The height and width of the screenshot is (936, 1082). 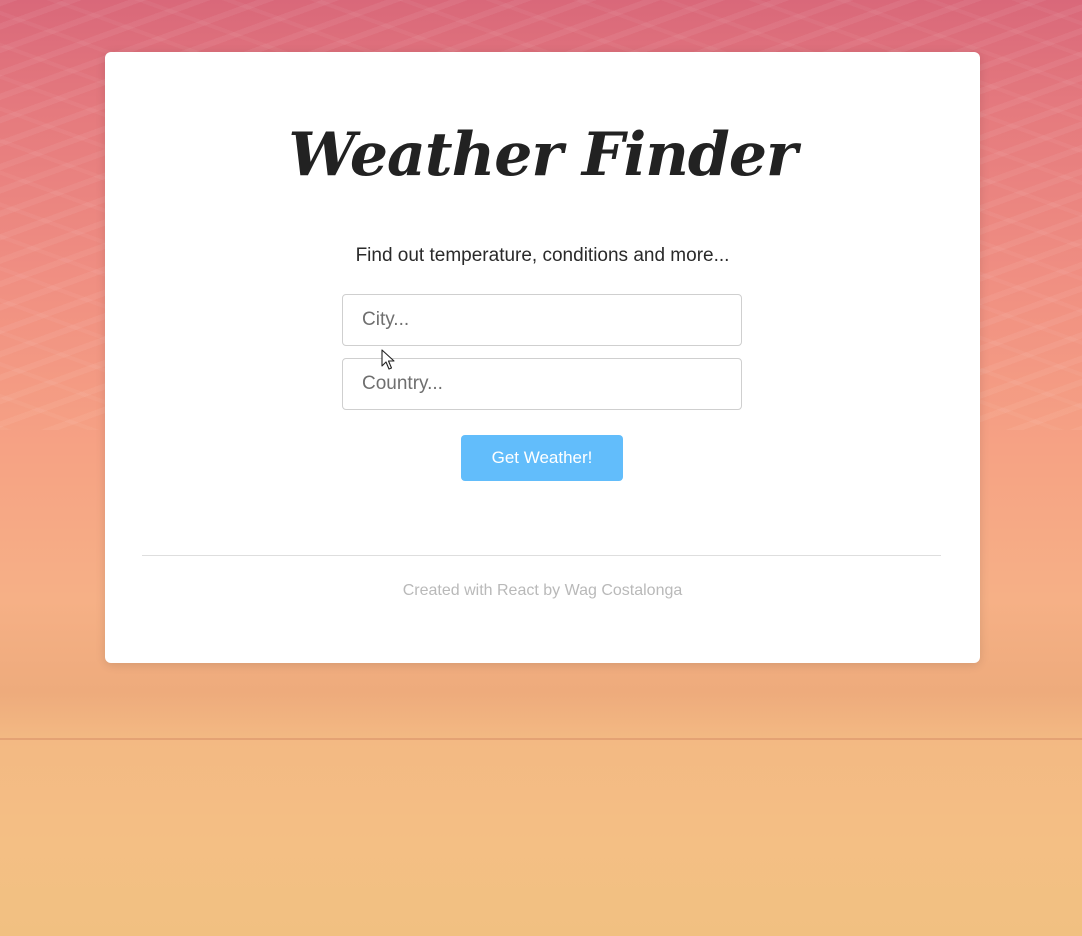 What do you see at coordinates (542, 155) in the screenshot?
I see `app-title: Weather Finder` at bounding box center [542, 155].